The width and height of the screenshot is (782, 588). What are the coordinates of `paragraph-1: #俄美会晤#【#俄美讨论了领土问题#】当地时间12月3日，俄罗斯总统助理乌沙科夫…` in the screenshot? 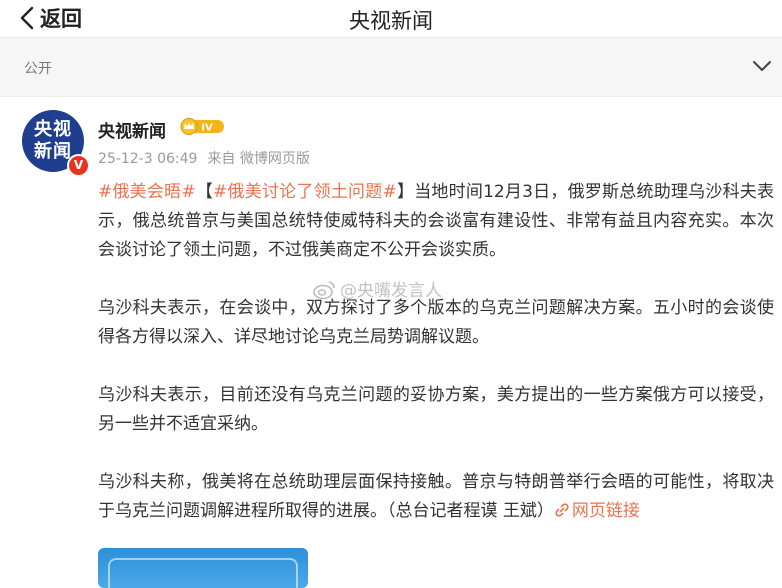 It's located at (436, 221).